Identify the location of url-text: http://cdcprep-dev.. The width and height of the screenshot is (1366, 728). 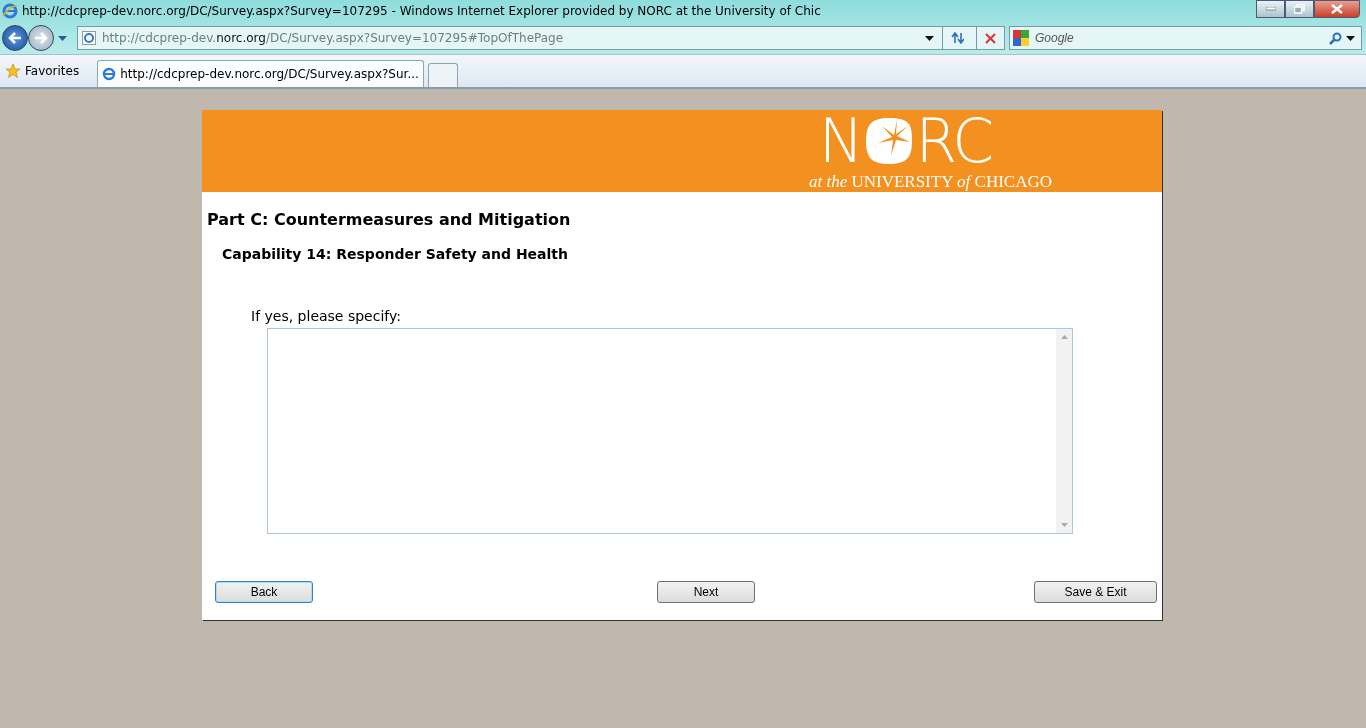
(159, 38).